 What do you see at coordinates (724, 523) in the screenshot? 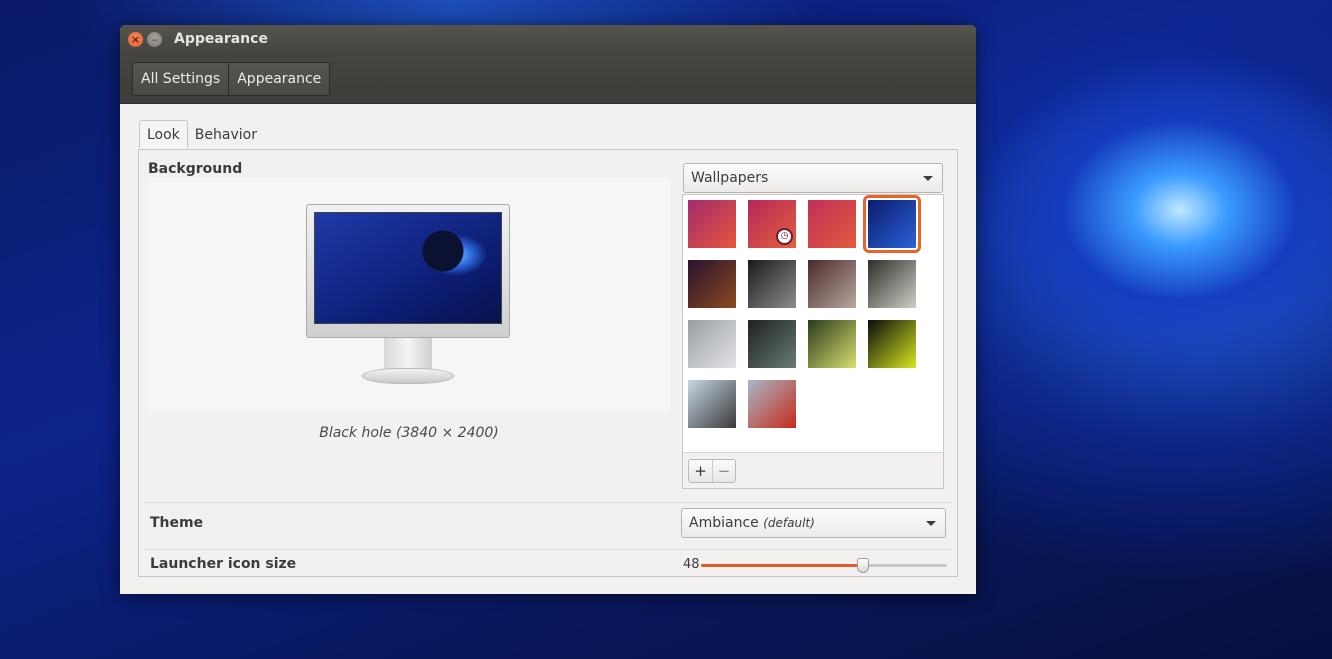
I see `theme-value: Ambiance` at bounding box center [724, 523].